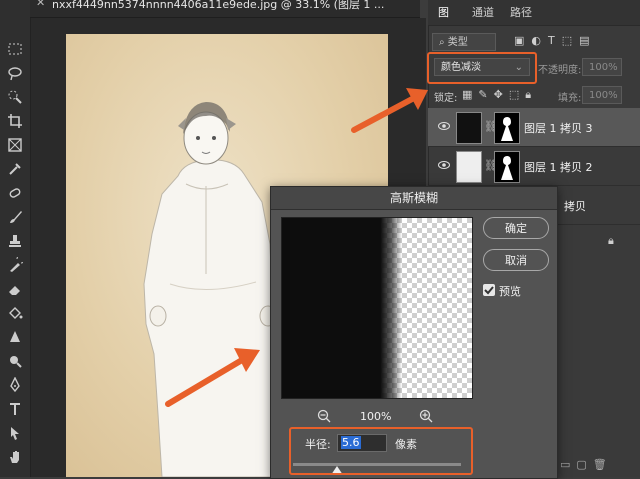 Image resolution: width=640 pixels, height=479 pixels. I want to click on fill-field: 100%, so click(602, 95).